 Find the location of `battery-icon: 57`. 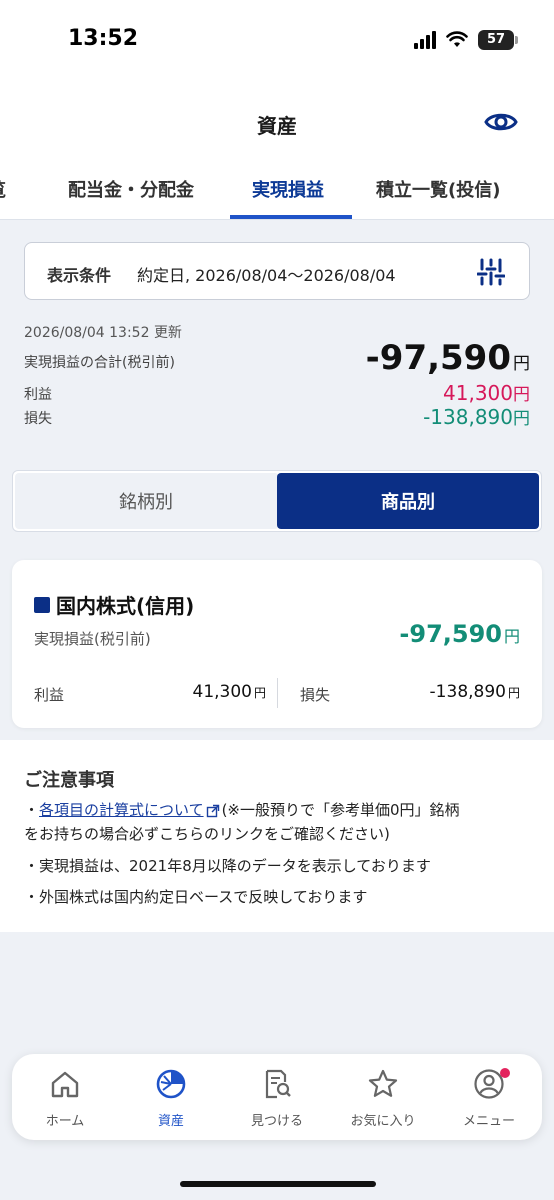

battery-icon: 57 is located at coordinates (498, 40).